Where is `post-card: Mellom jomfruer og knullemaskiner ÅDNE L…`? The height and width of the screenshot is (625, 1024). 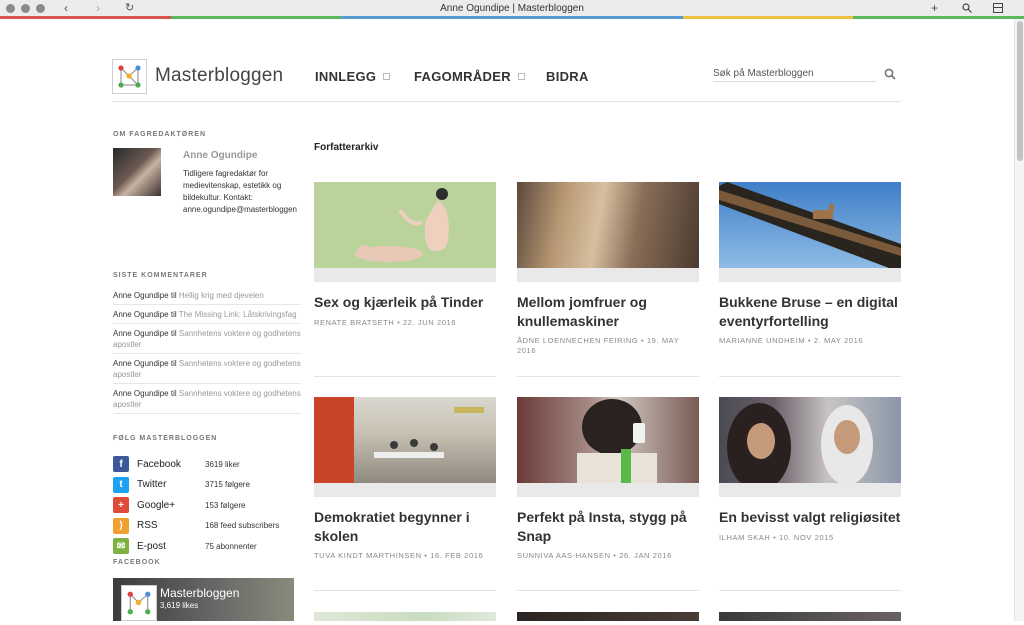 post-card: Mellom jomfruer og knullemaskiner ÅDNE L… is located at coordinates (608, 269).